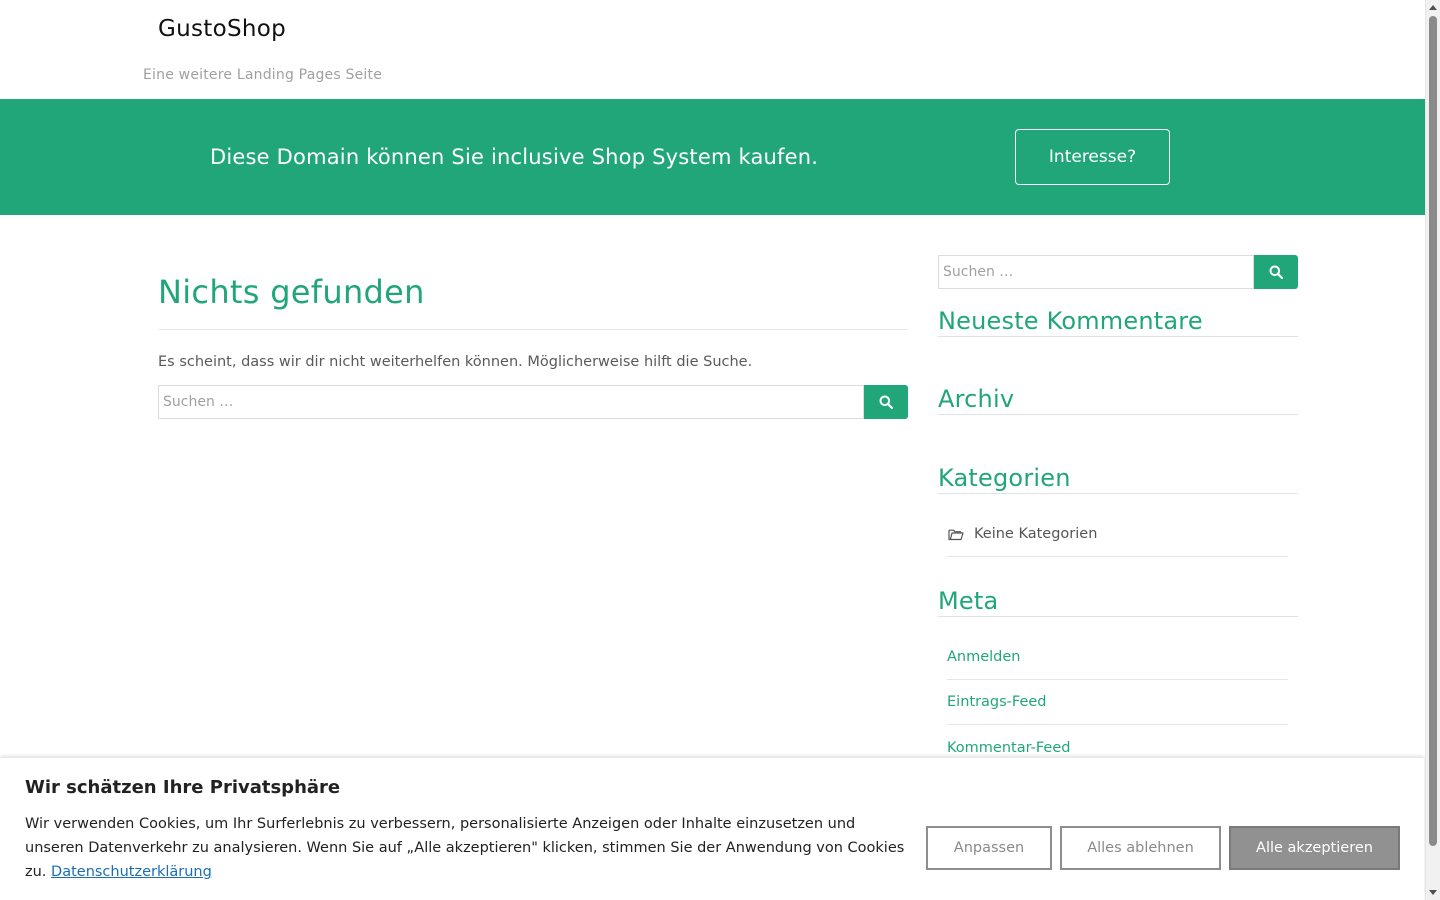 Image resolution: width=1440 pixels, height=900 pixels. I want to click on main-search-input, so click(511, 402).